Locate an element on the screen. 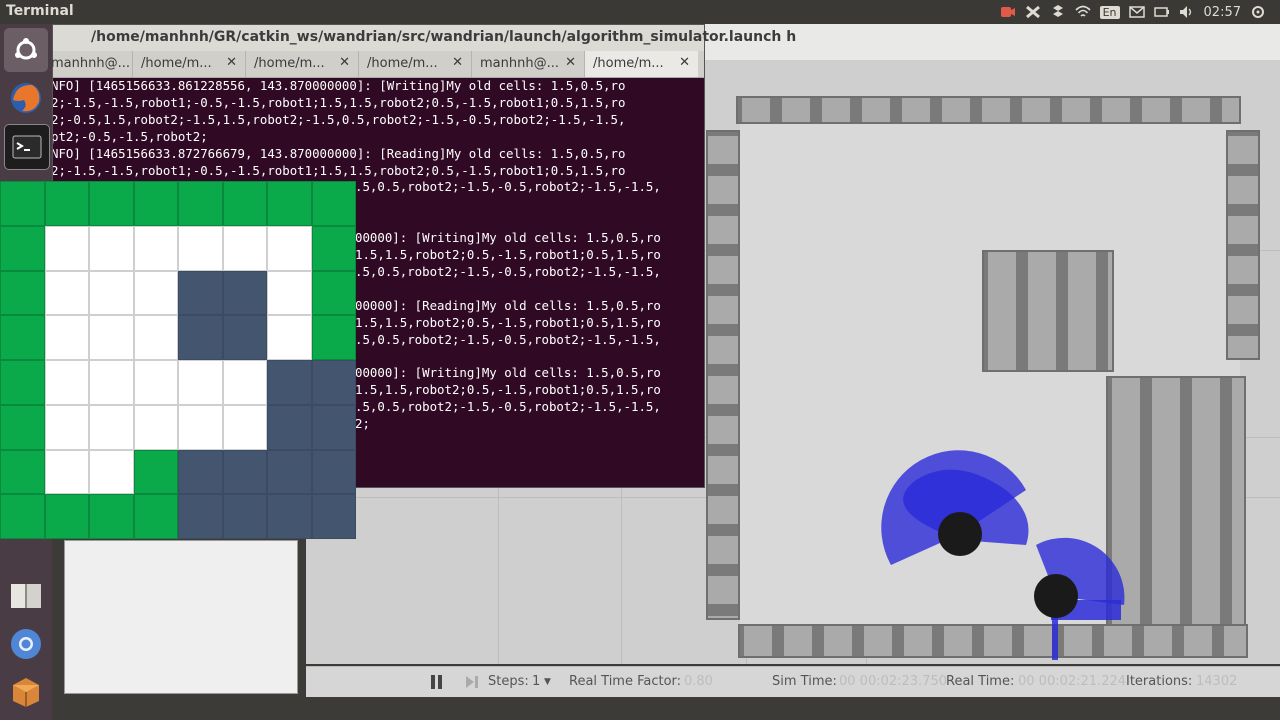  clock: 02:57 is located at coordinates (1222, 12).